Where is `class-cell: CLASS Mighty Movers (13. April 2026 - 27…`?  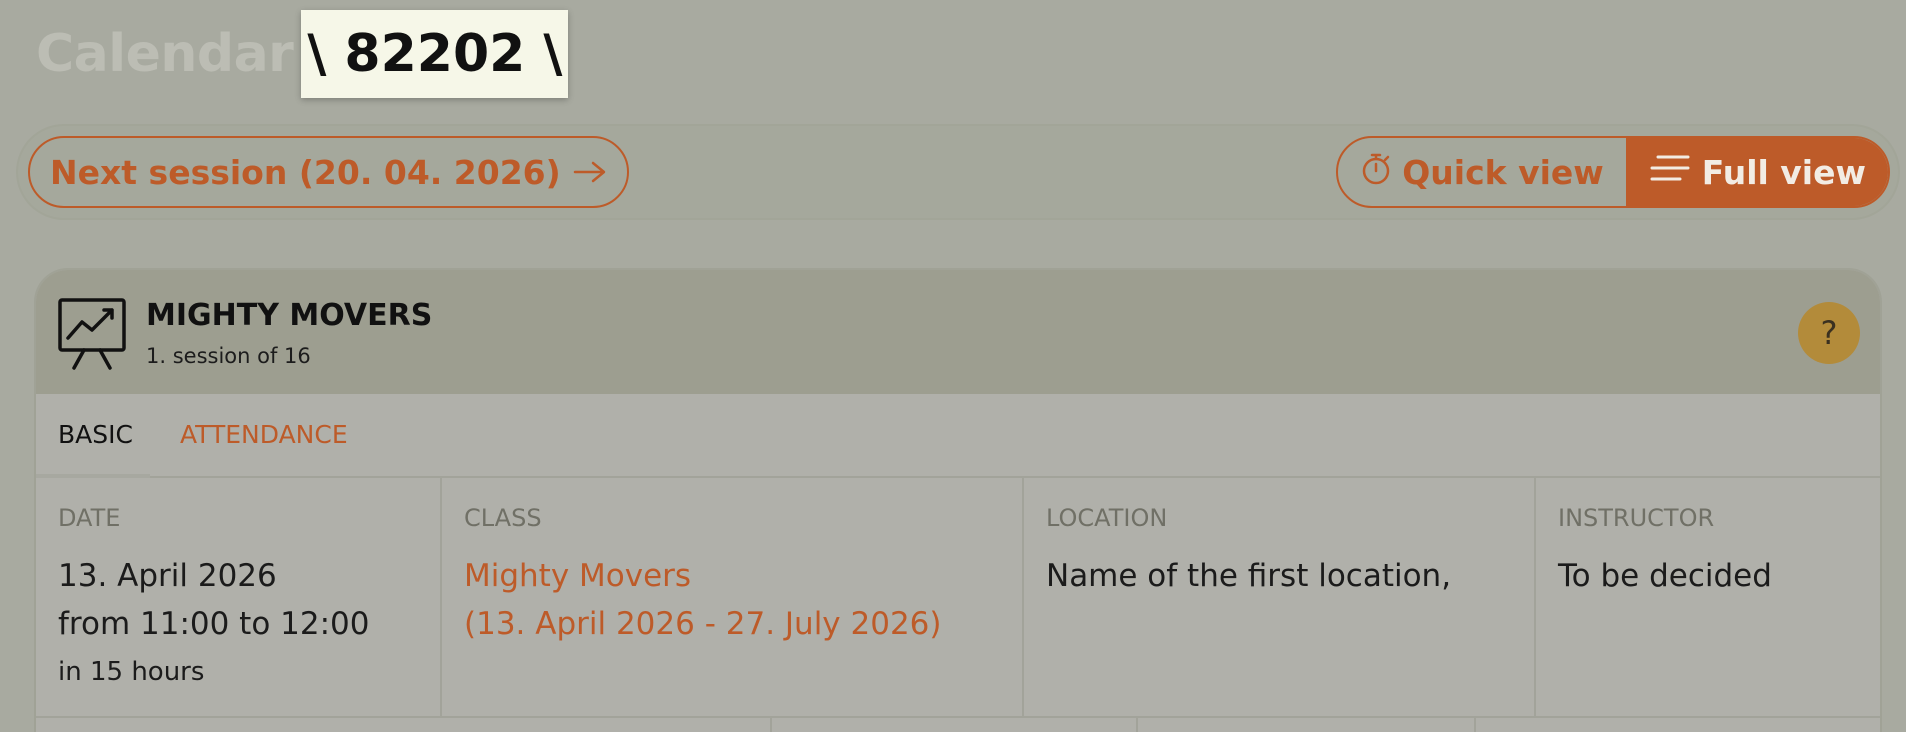 class-cell: CLASS Mighty Movers (13. April 2026 - 27… is located at coordinates (733, 597).